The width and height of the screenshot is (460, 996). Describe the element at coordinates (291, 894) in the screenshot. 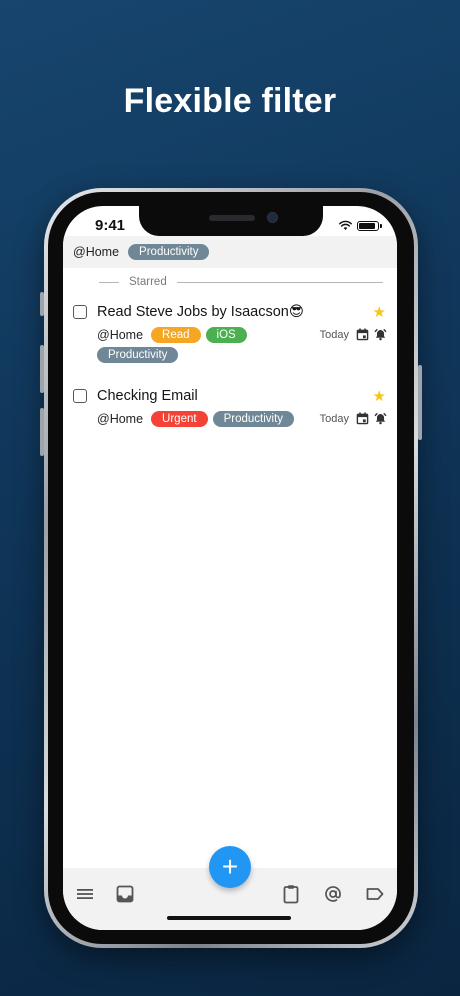

I see `clipboard-icon` at that location.